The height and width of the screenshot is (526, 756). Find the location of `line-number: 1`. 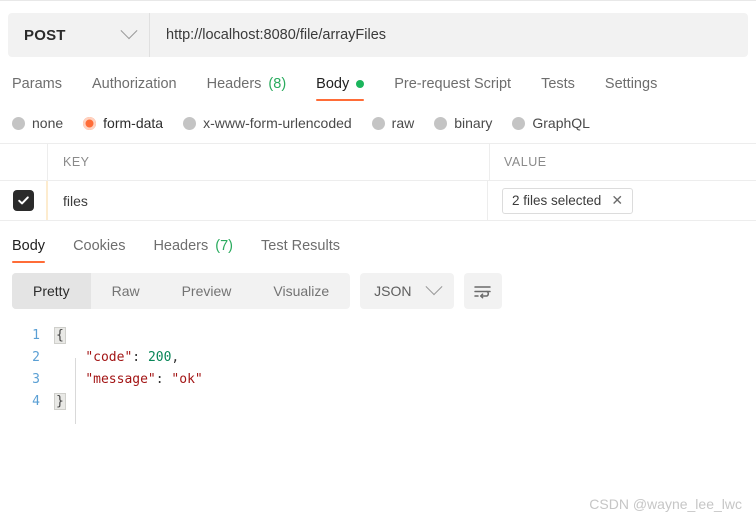

line-number: 1 is located at coordinates (36, 335).